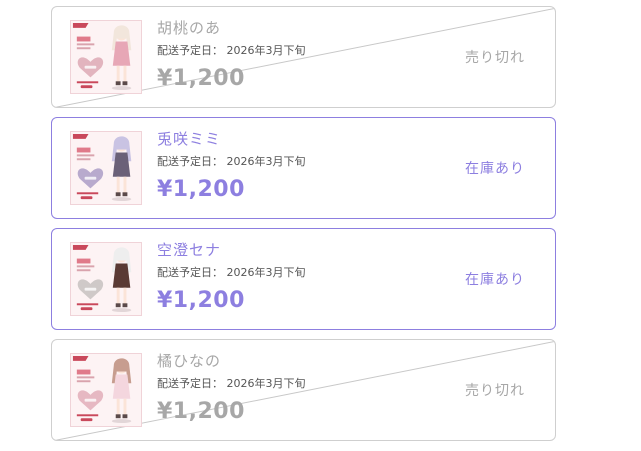  What do you see at coordinates (189, 250) in the screenshot?
I see `product-name: 空澄セナ` at bounding box center [189, 250].